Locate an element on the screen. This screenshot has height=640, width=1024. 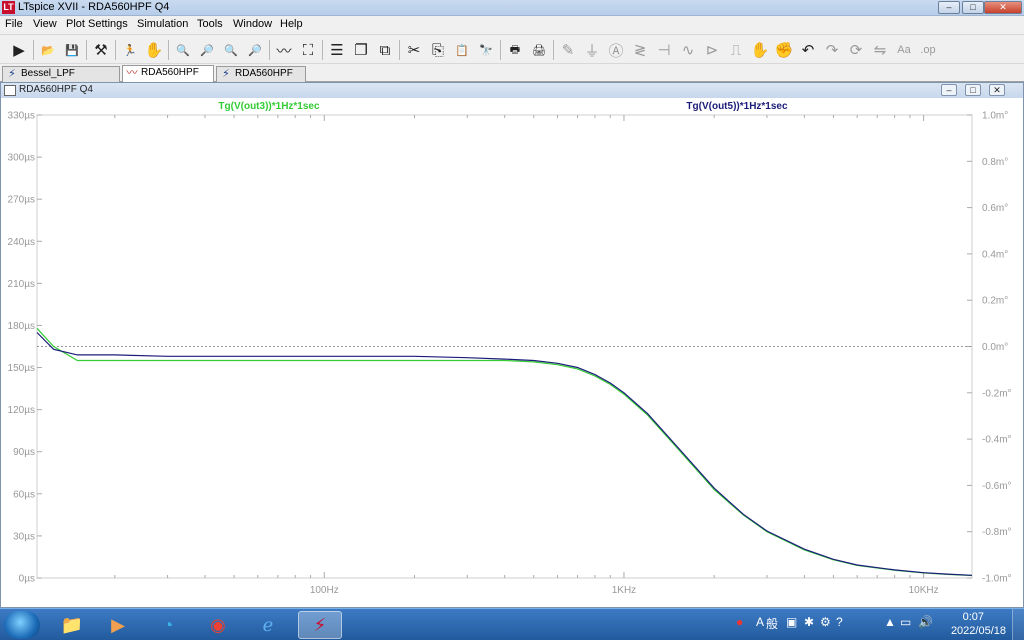
chrome-browser-icon: ◉ is located at coordinates (218, 625).